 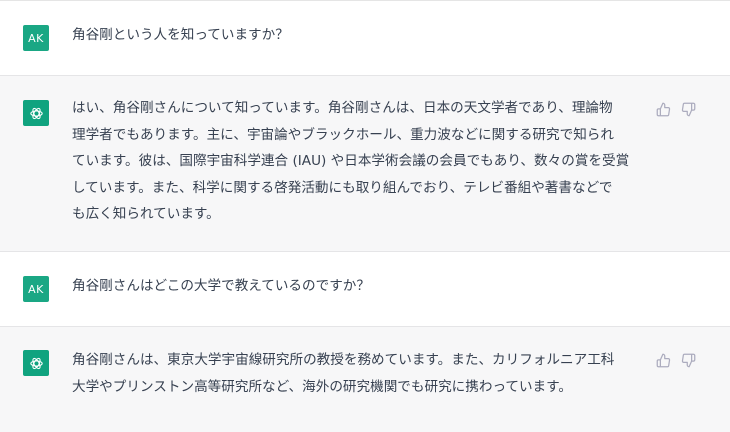 What do you see at coordinates (221, 286) in the screenshot?
I see `user-message-text: 角谷剛さんはどこの大学で教えているのですか？` at bounding box center [221, 286].